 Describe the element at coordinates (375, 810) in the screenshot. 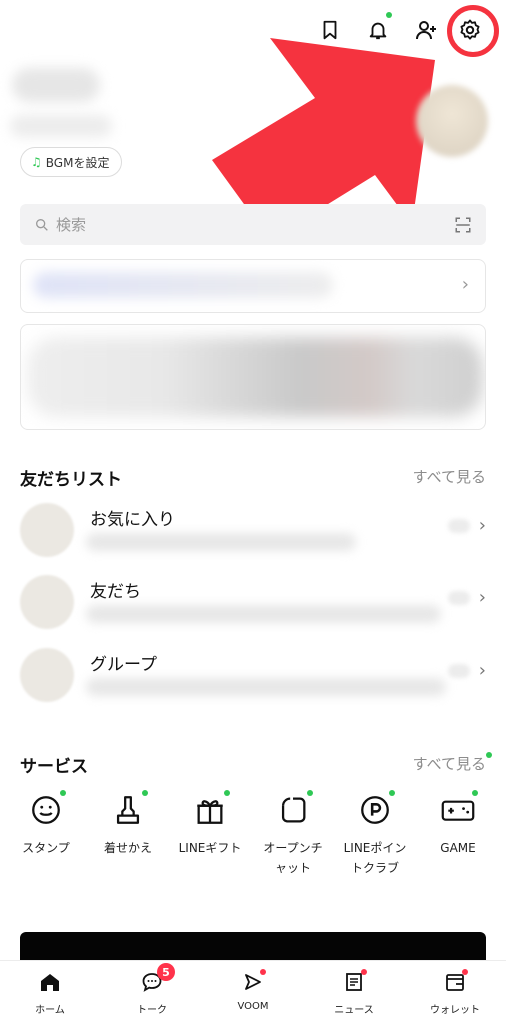

I see `points-icon` at that location.